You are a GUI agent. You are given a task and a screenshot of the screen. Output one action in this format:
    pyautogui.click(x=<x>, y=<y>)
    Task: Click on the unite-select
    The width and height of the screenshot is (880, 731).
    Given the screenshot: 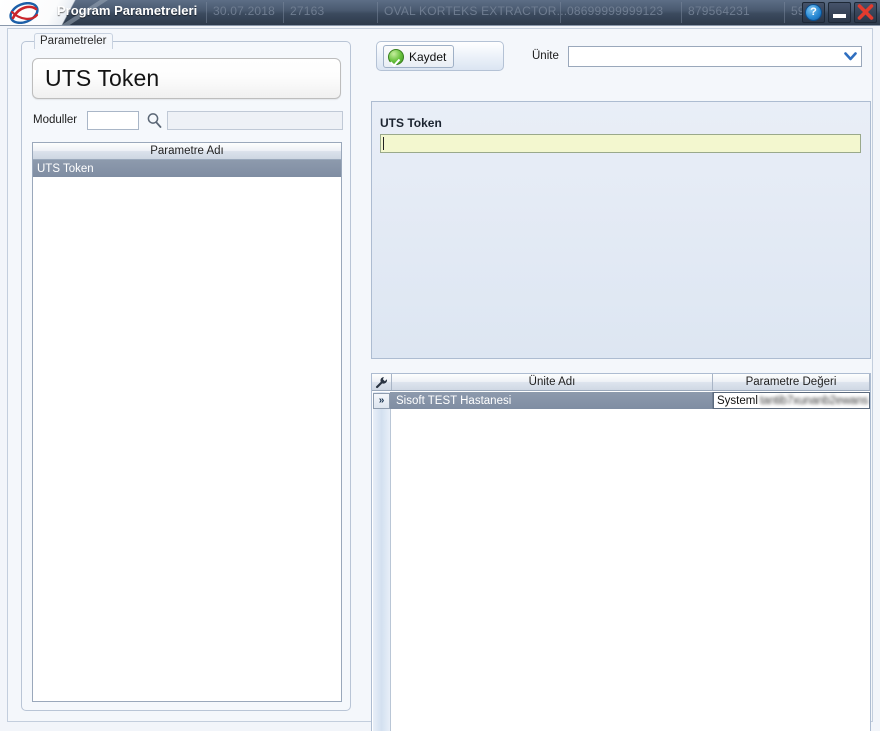 What is the action you would take?
    pyautogui.click(x=715, y=56)
    